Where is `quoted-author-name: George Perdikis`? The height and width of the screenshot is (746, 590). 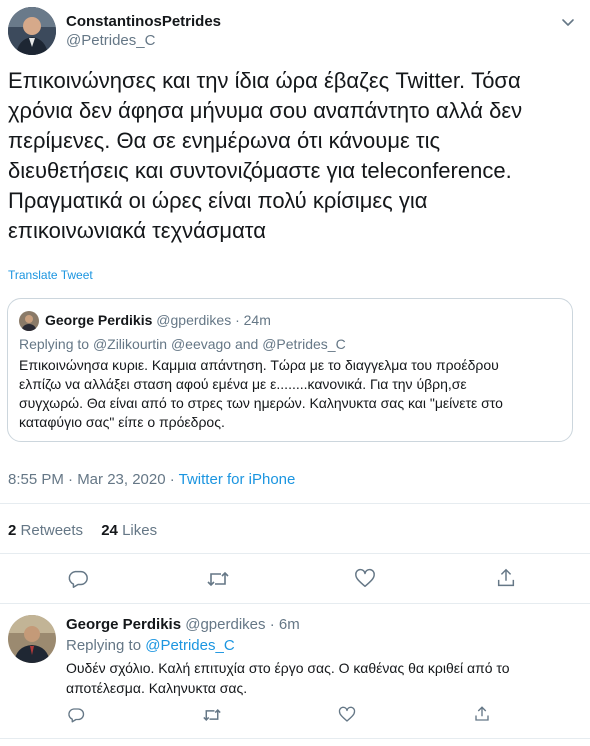
quoted-author-name: George Perdikis is located at coordinates (99, 320).